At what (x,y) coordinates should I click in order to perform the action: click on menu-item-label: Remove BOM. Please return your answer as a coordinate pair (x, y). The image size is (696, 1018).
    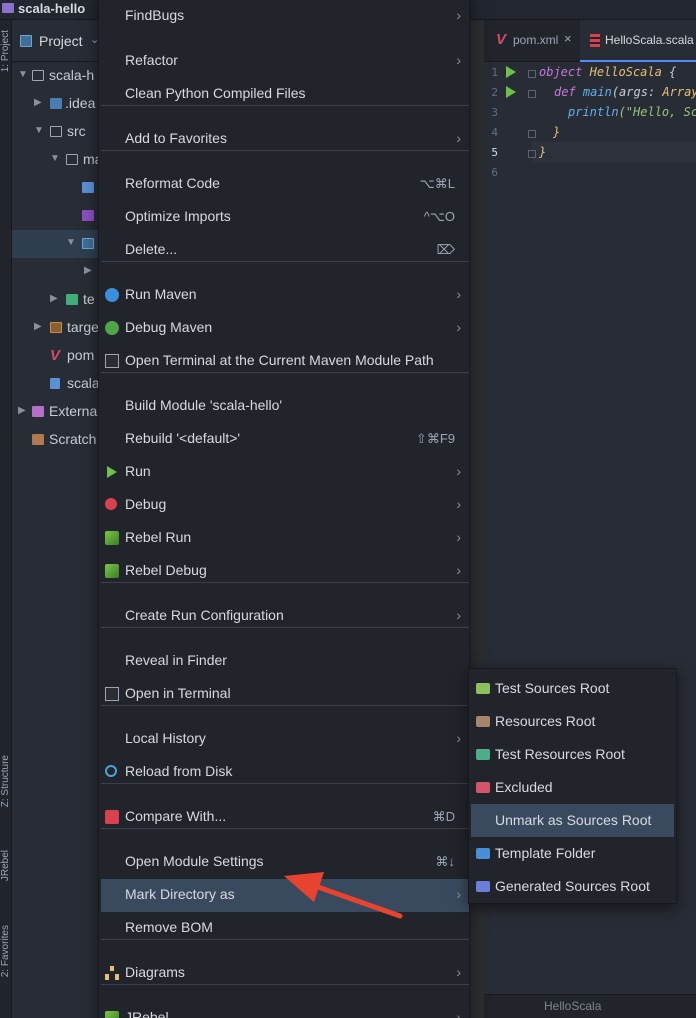
    Looking at the image, I should click on (169, 927).